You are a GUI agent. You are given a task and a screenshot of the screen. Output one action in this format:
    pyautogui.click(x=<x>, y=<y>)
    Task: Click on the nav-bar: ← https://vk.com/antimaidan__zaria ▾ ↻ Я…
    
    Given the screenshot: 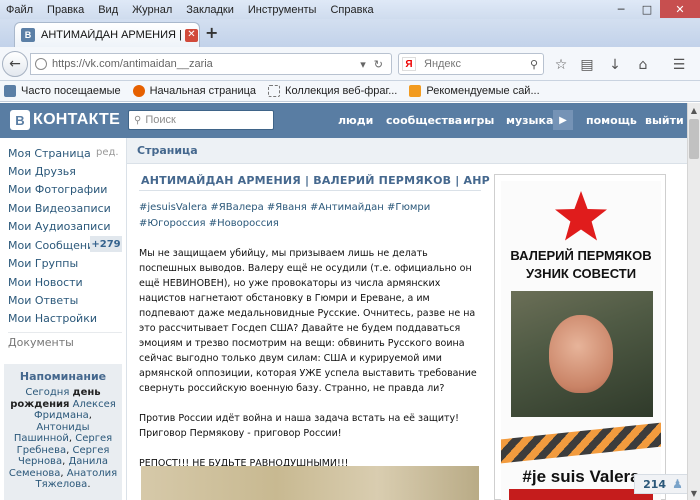 What is the action you would take?
    pyautogui.click(x=350, y=64)
    